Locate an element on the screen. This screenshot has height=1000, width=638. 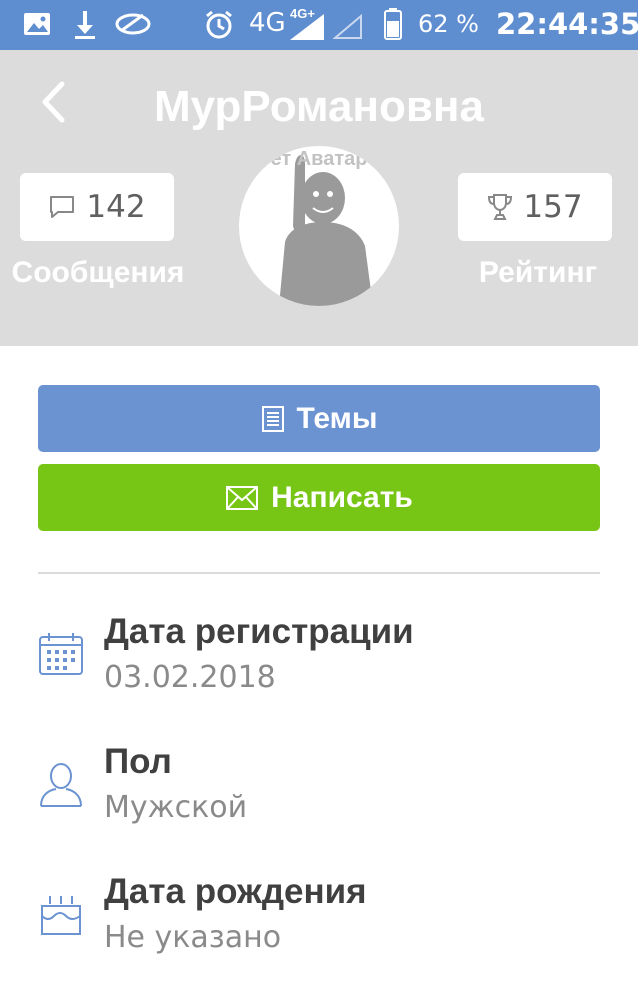
write-button-label: Написать is located at coordinates (342, 497).